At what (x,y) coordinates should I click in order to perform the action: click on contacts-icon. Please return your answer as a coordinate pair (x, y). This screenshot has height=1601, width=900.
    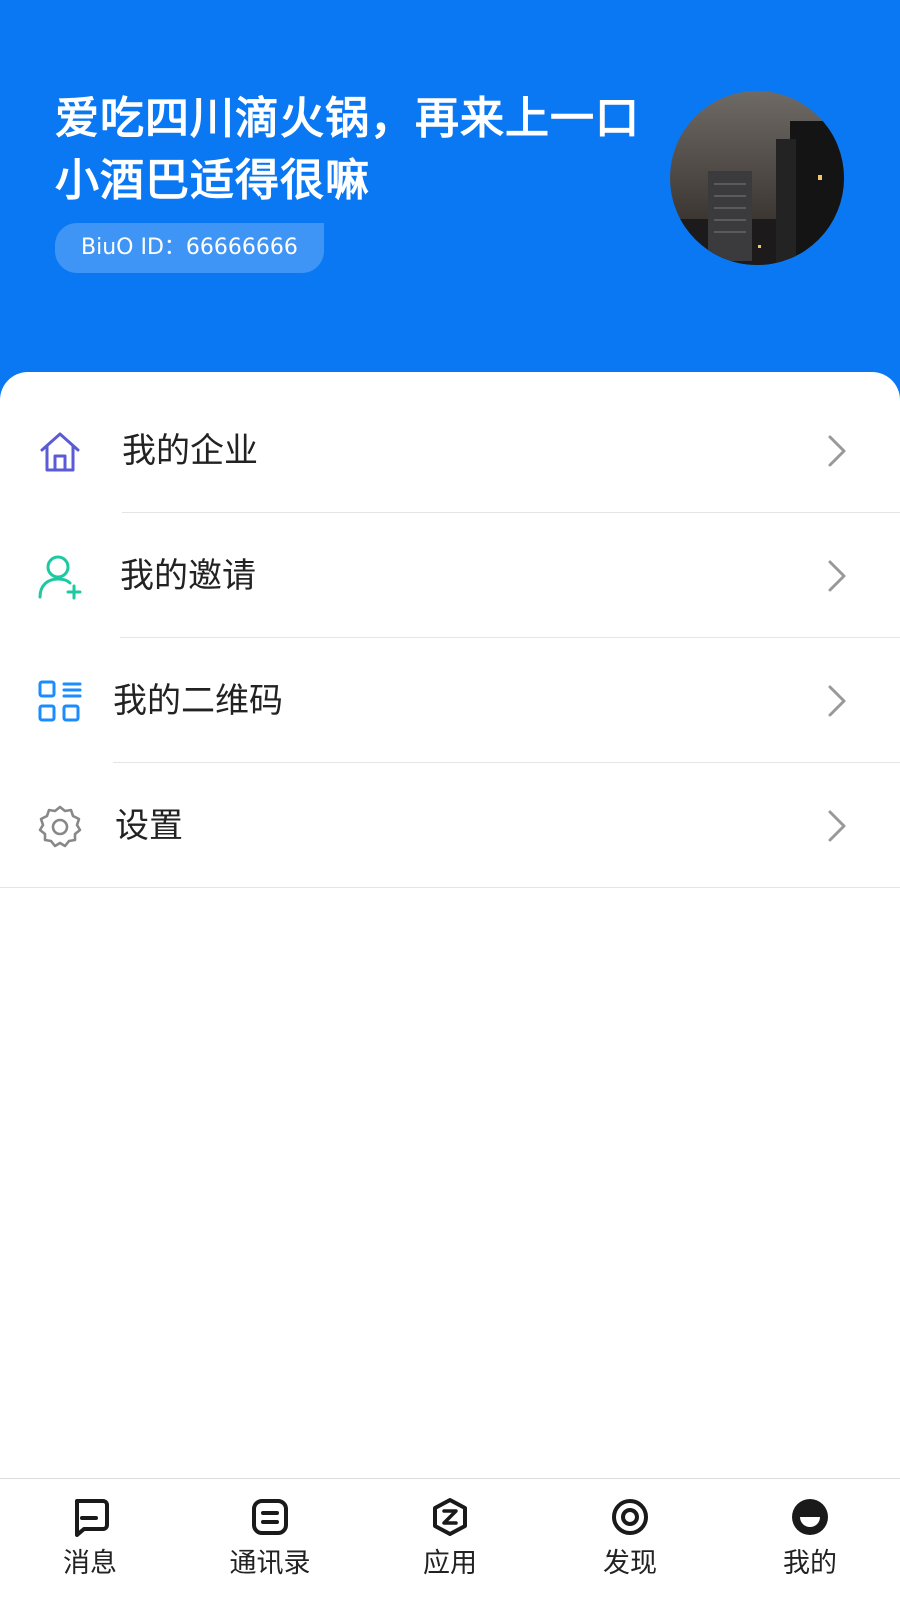
    Looking at the image, I should click on (270, 1517).